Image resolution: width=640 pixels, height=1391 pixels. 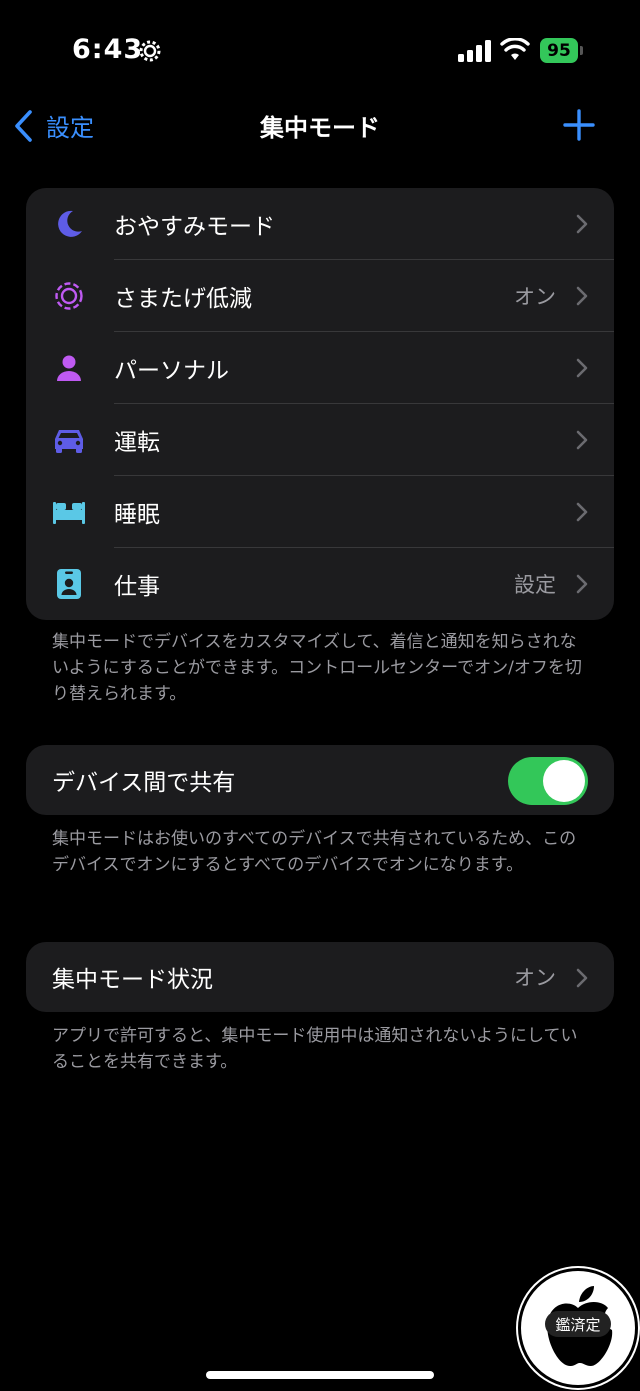 I want to click on status-value: オン, so click(x=535, y=978).